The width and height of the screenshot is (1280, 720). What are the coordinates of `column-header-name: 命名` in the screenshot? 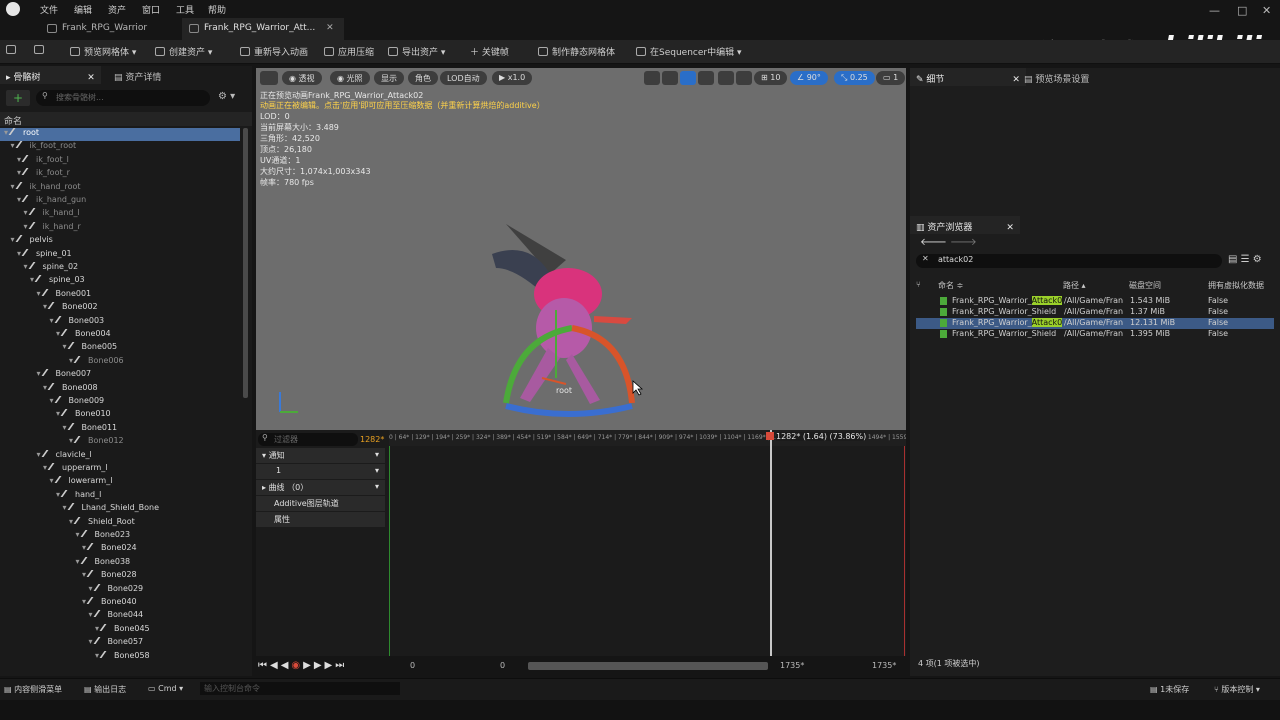 It's located at (126, 119).